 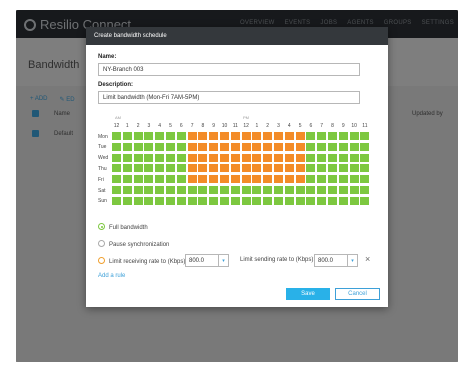 I want to click on option-pause-sync: Pause synchronization, so click(x=133, y=244).